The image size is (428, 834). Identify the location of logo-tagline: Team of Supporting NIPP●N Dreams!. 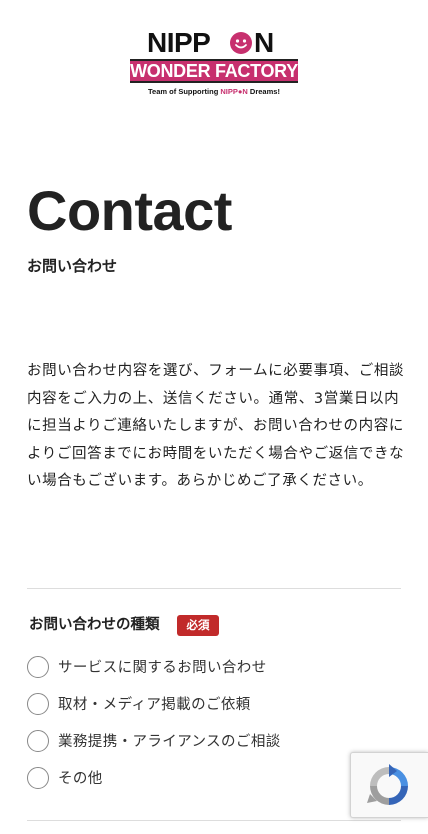
(214, 92).